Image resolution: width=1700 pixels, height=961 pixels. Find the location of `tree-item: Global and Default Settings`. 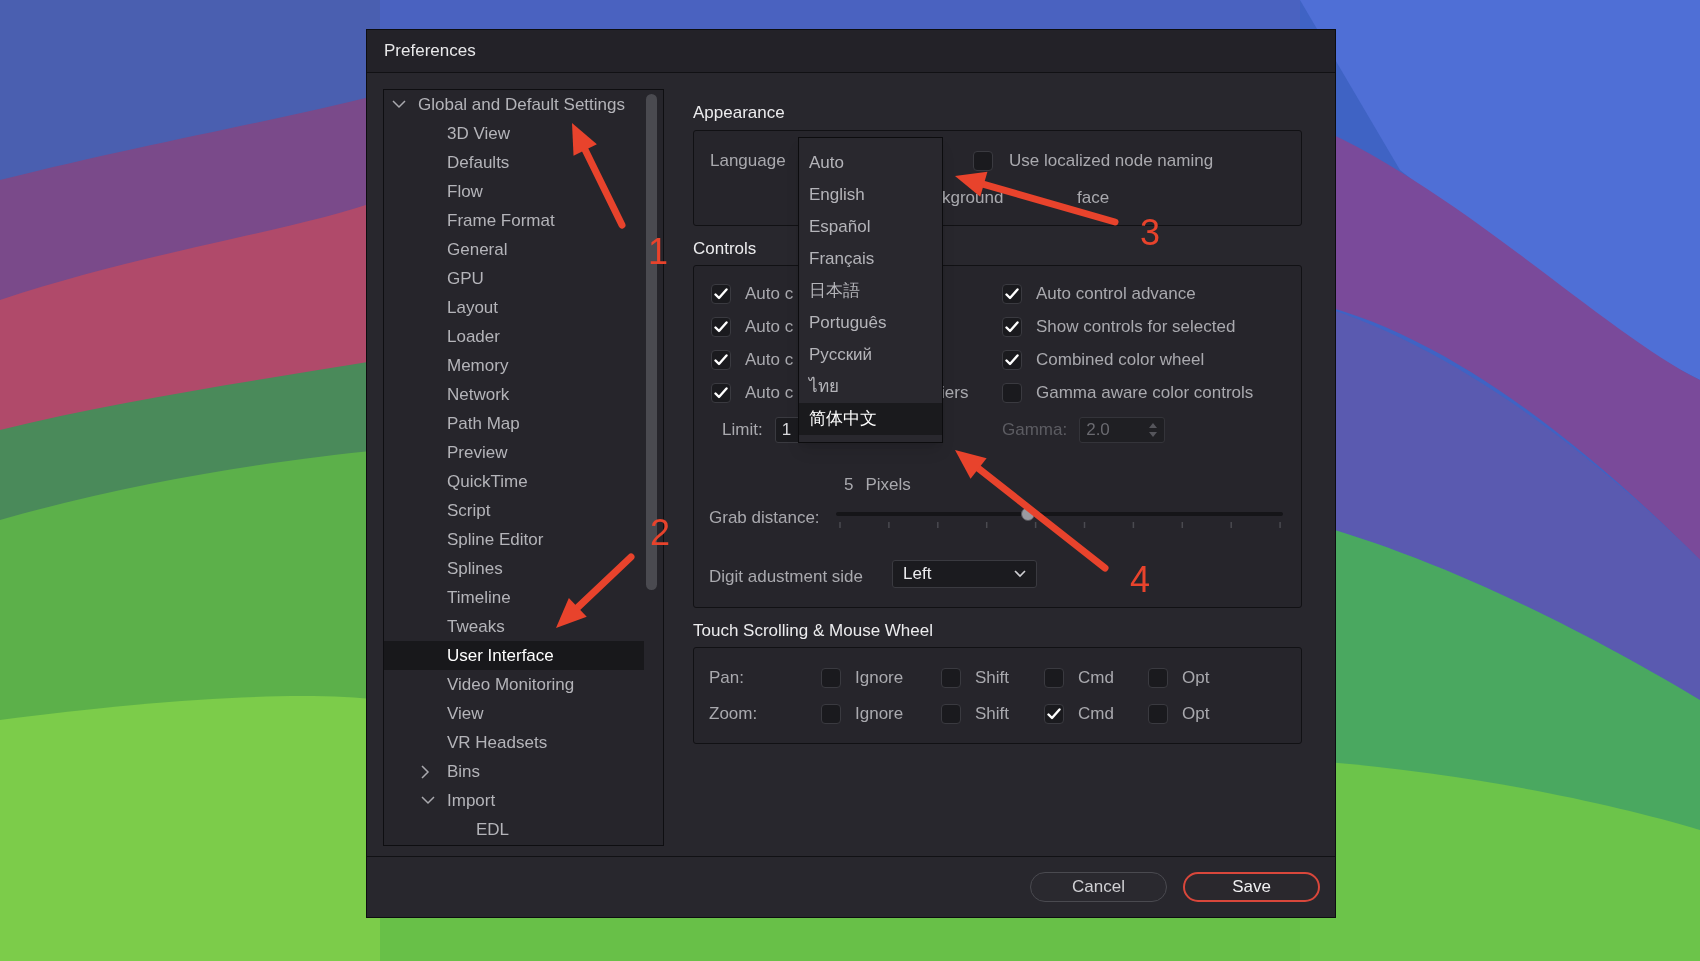

tree-item: Global and Default Settings is located at coordinates (514, 104).